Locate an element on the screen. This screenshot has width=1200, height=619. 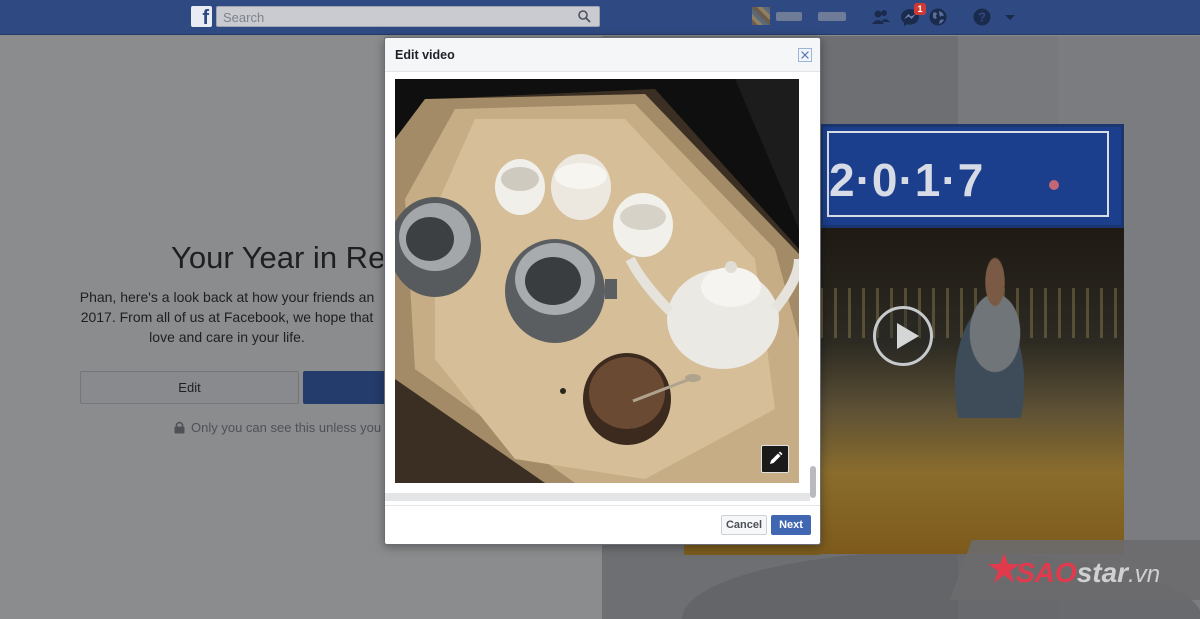
description-line: love and care in your life. is located at coordinates (227, 337).